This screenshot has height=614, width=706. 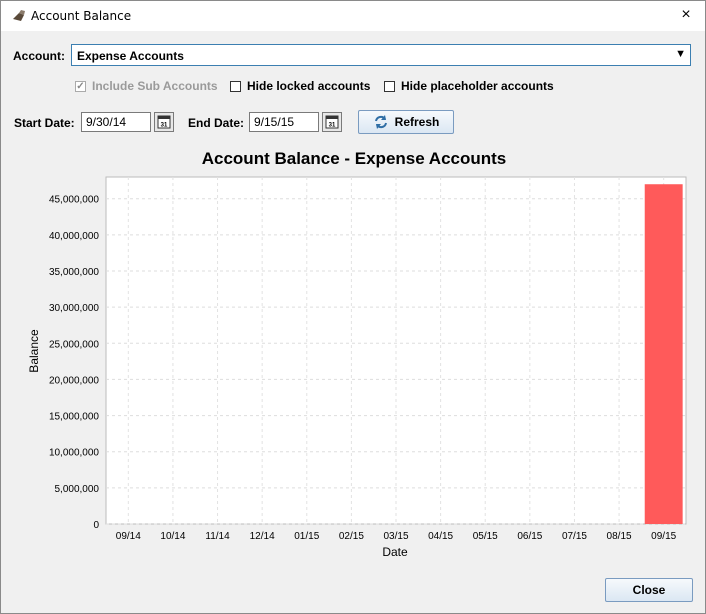 I want to click on end-date-field: 9/15/15, so click(x=284, y=122).